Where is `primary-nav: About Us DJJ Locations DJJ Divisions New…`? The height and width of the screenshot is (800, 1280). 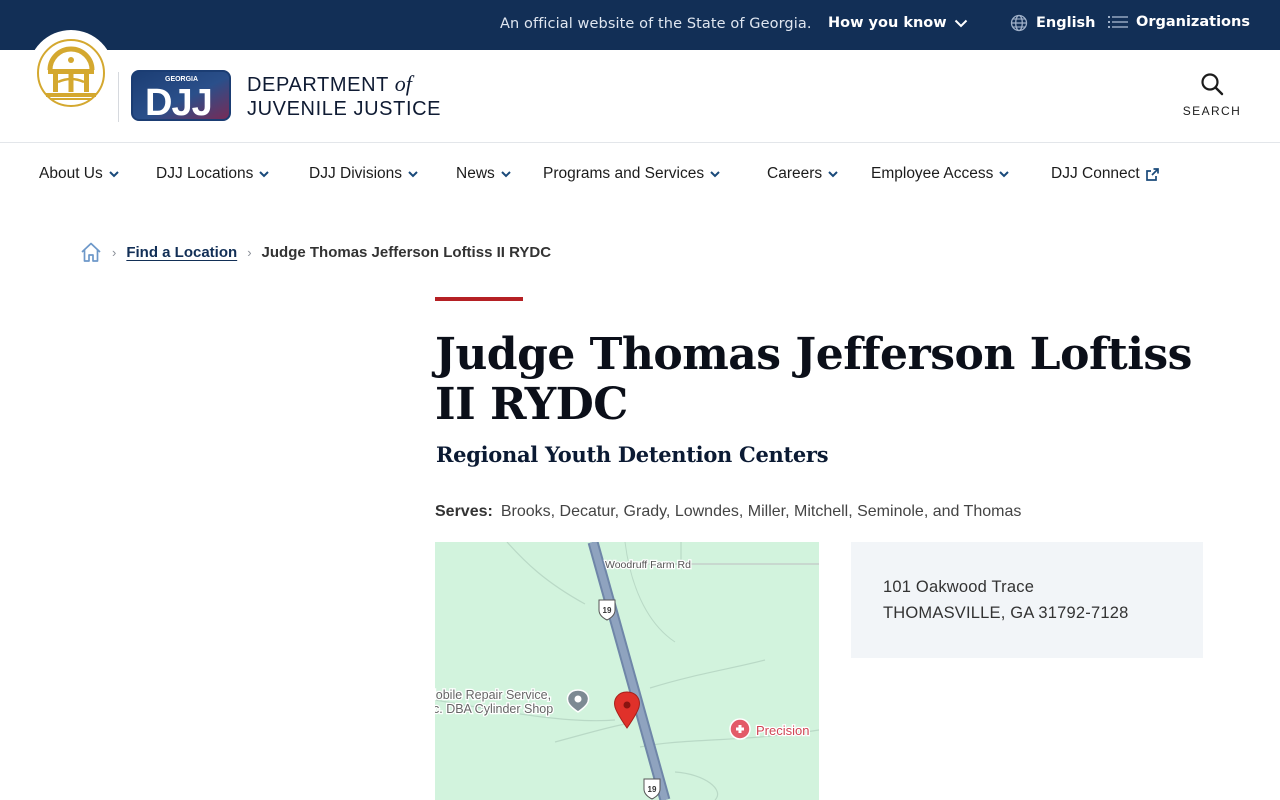 primary-nav: About Us DJJ Locations DJJ Divisions New… is located at coordinates (640, 174).